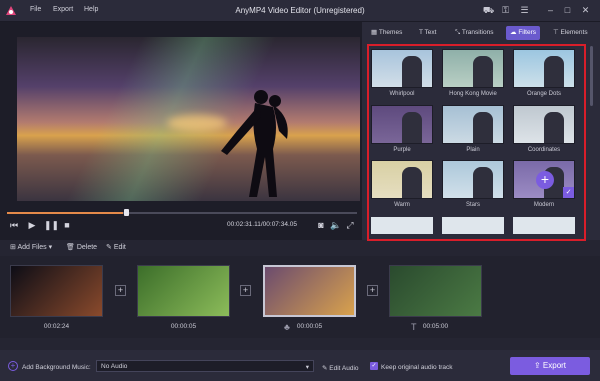  I want to click on filter-item: Coordinates, so click(544, 129).